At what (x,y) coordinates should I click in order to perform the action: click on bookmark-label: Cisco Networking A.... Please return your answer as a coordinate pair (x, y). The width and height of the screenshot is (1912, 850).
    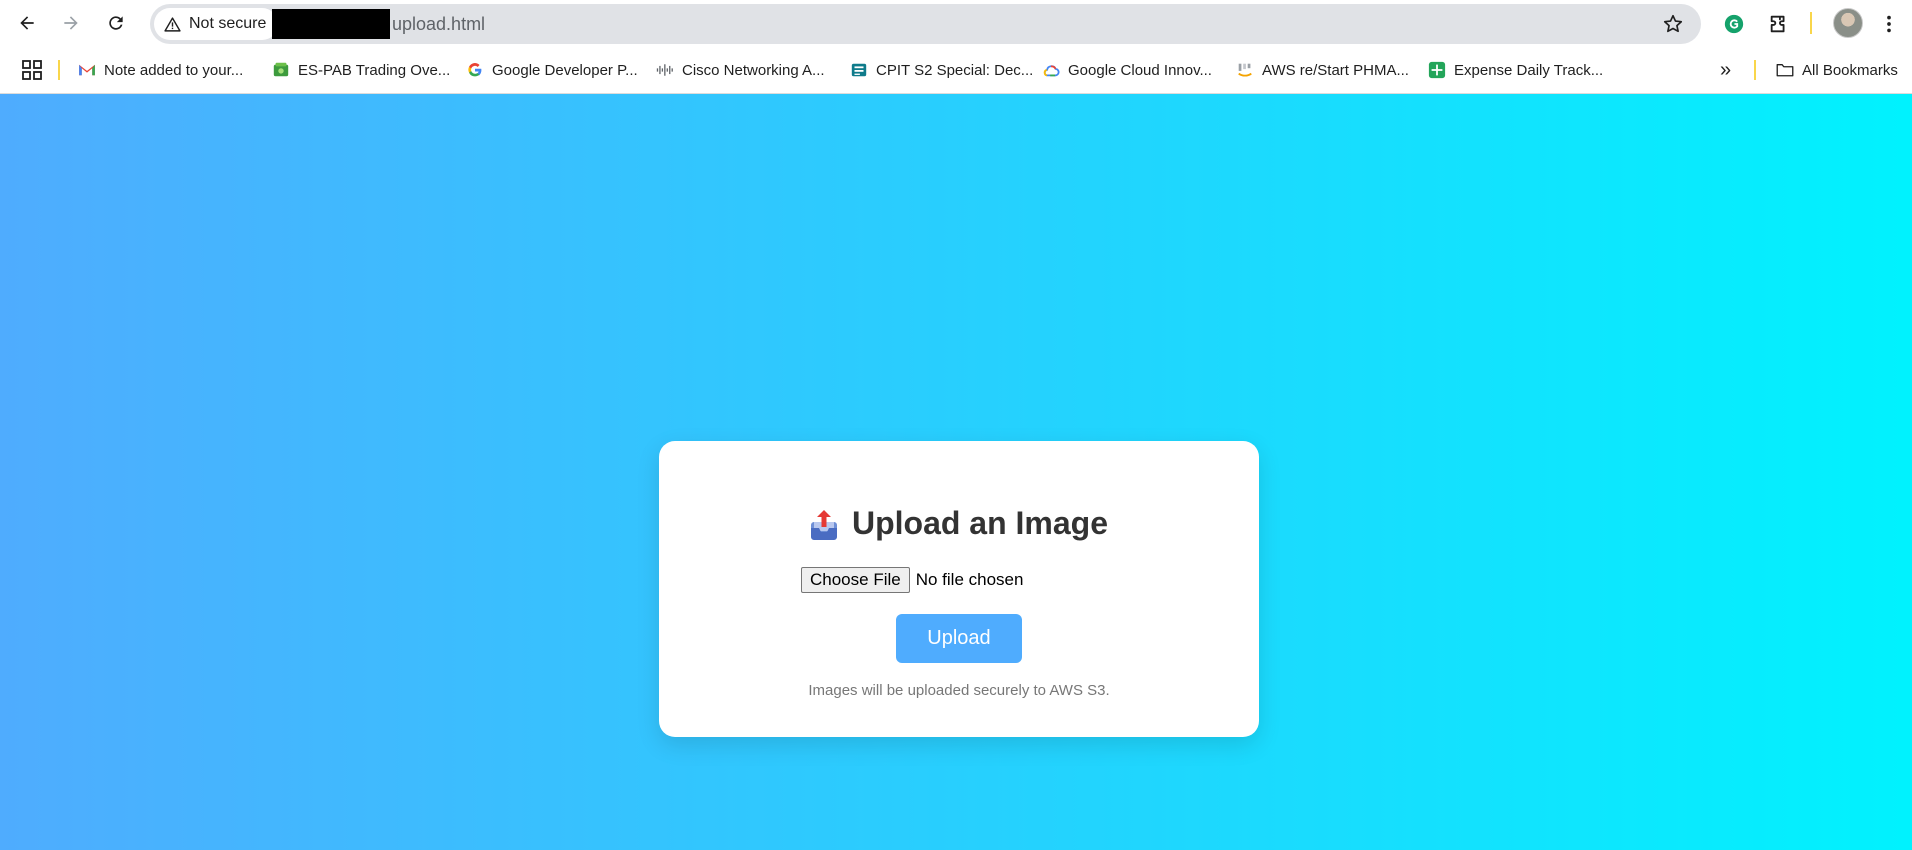
    Looking at the image, I should click on (753, 70).